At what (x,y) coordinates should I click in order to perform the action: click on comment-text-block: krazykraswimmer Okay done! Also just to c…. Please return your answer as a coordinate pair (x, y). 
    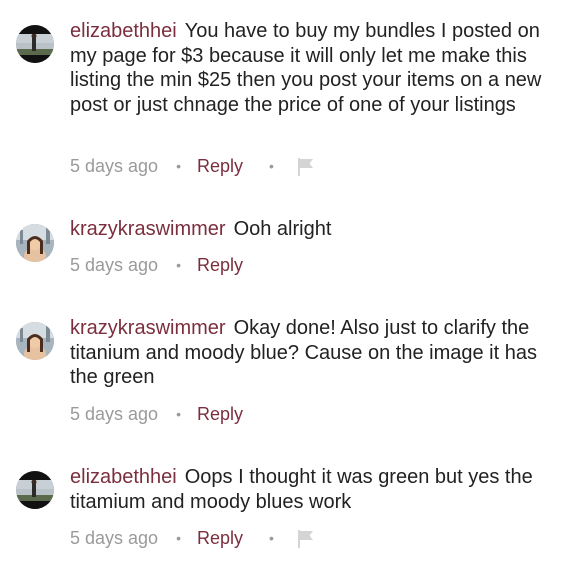
    Looking at the image, I should click on (320, 353).